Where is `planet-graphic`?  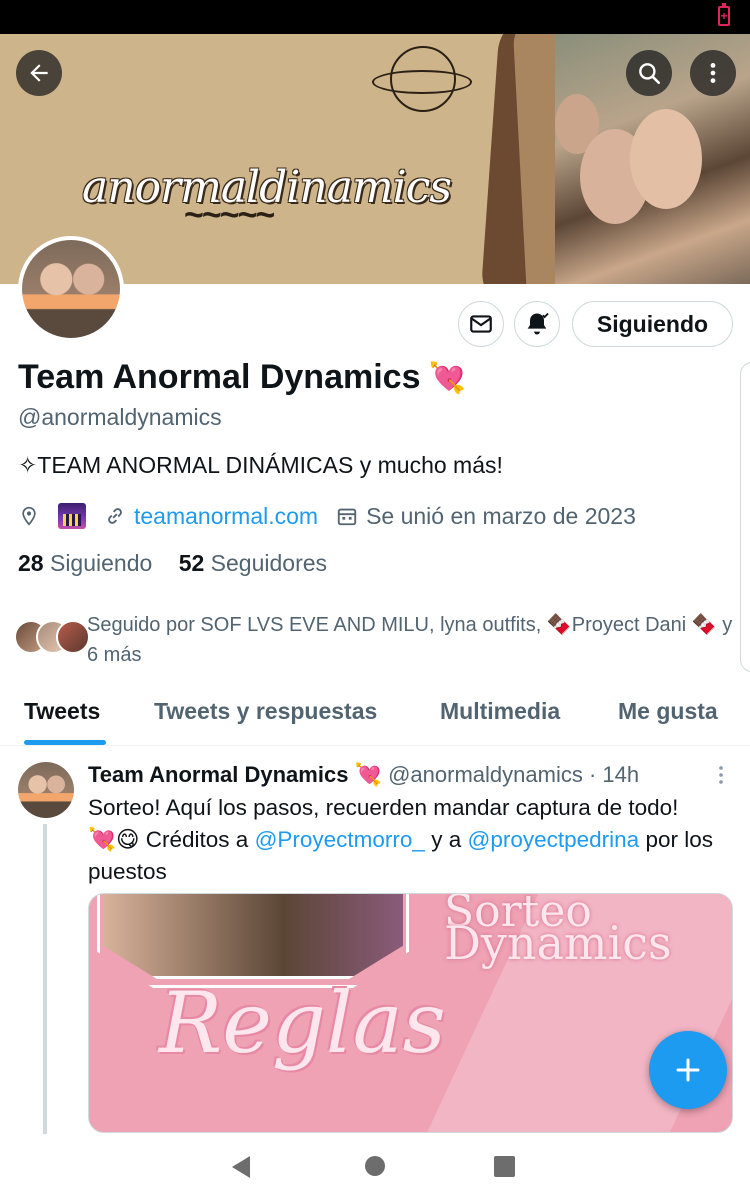 planet-graphic is located at coordinates (423, 79).